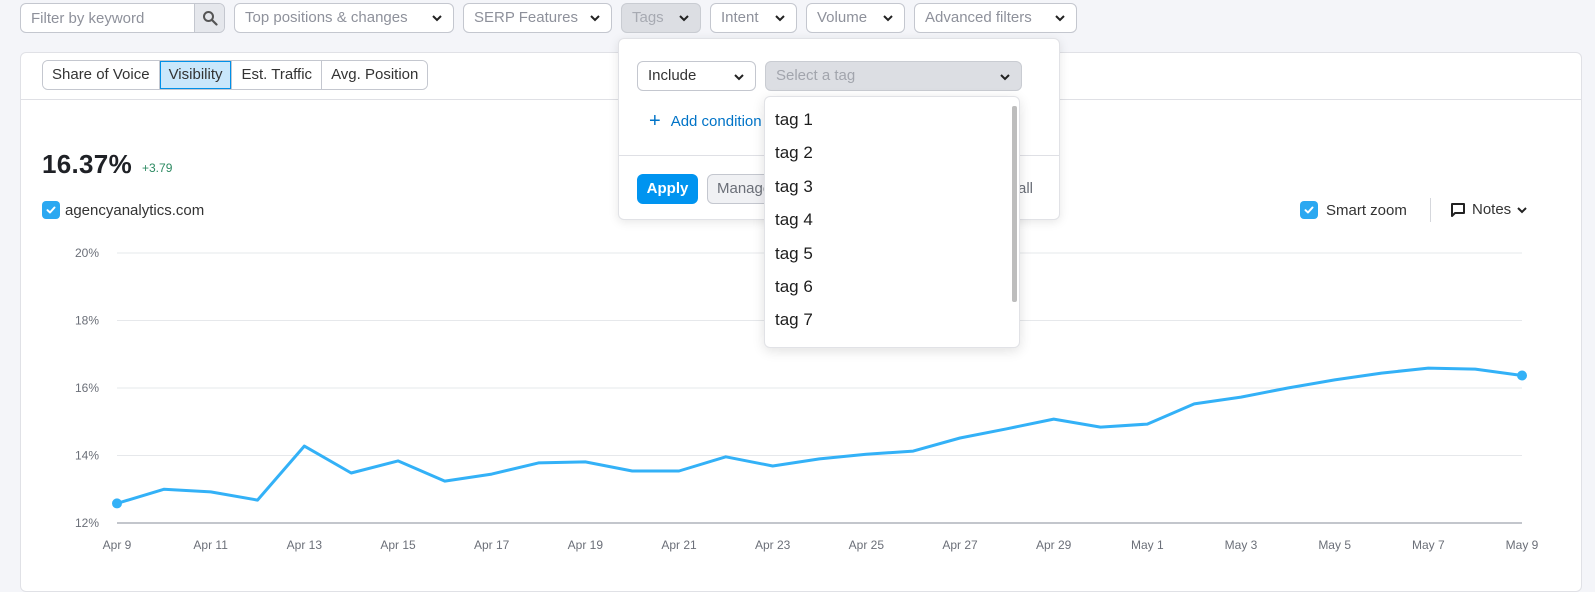  What do you see at coordinates (892, 186) in the screenshot?
I see `tag-option: tag 3` at bounding box center [892, 186].